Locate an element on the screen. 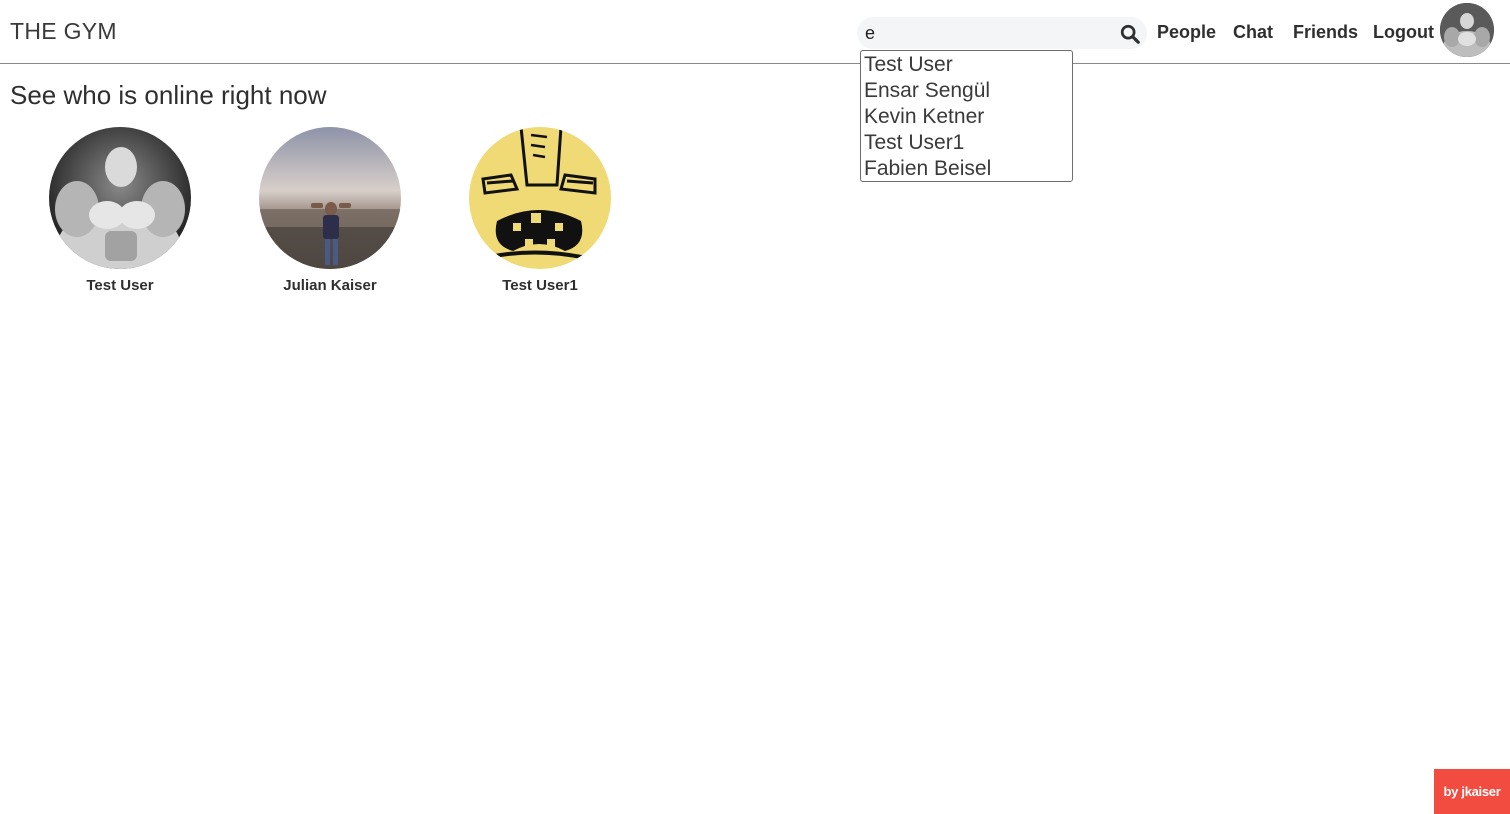 This screenshot has height=814, width=1510. suggestion-item: Ensar Sengül is located at coordinates (968, 91).